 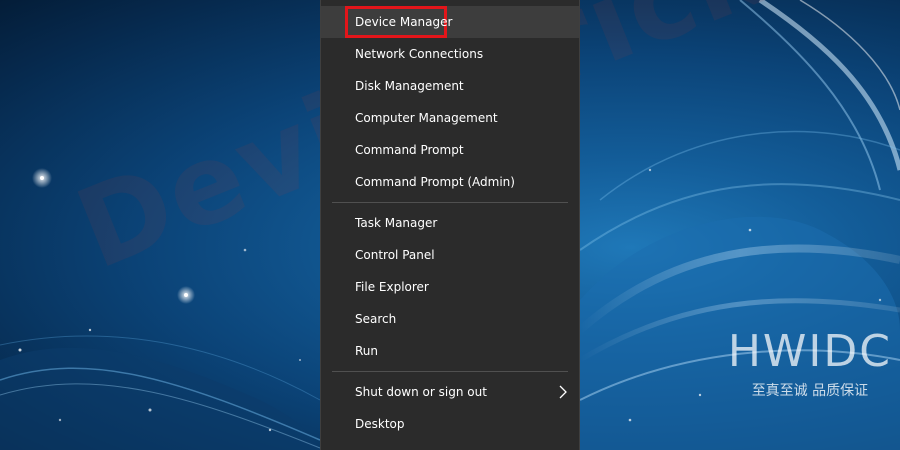 What do you see at coordinates (380, 424) in the screenshot?
I see `menu-item-label: Desktop` at bounding box center [380, 424].